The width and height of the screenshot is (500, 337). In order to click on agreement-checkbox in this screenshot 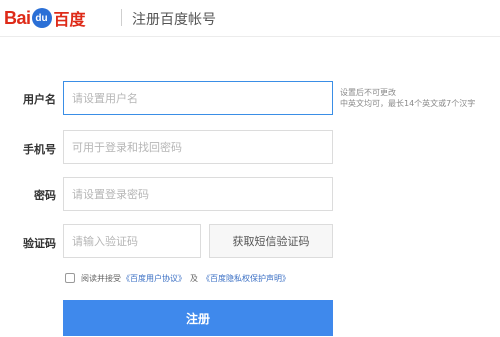, I will do `click(70, 278)`.